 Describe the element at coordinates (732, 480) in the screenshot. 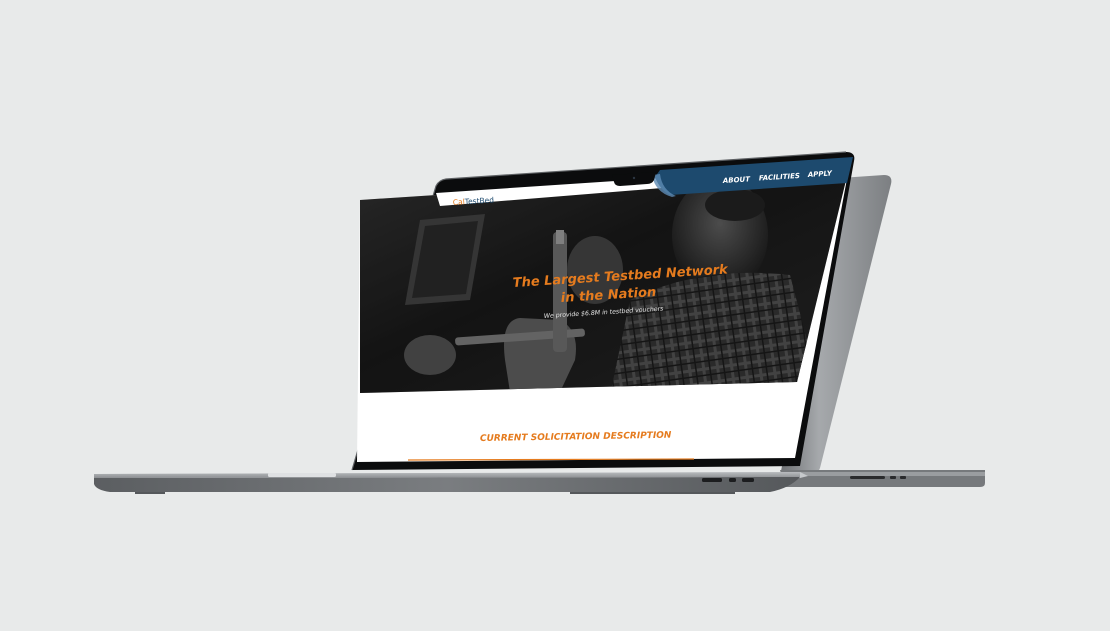

I see `usb-c-port` at that location.